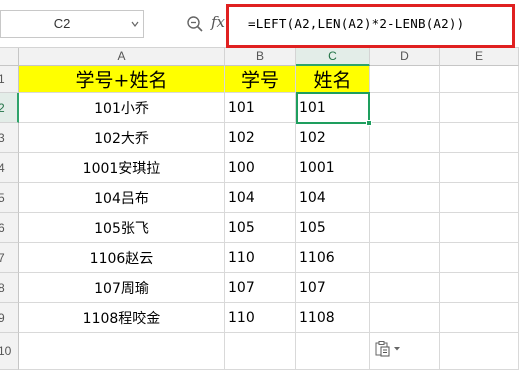 The width and height of the screenshot is (519, 370). I want to click on cell-a8: 107周瑜, so click(122, 288).